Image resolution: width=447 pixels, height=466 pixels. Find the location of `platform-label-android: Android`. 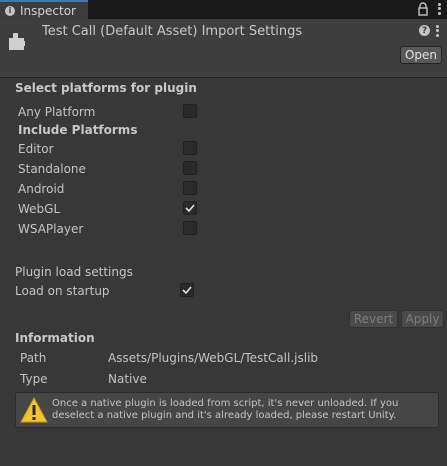

platform-label-android: Android is located at coordinates (41, 189).